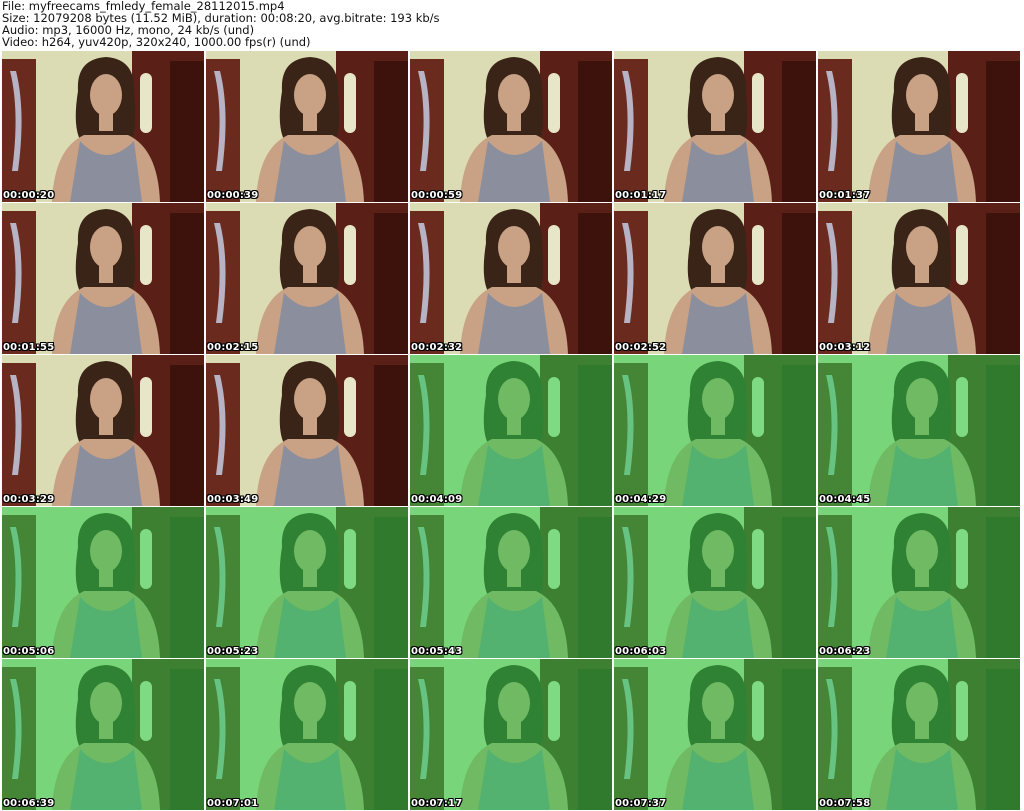 This screenshot has width=1024, height=811. I want to click on video-thumbnail: 00:03:49, so click(307, 430).